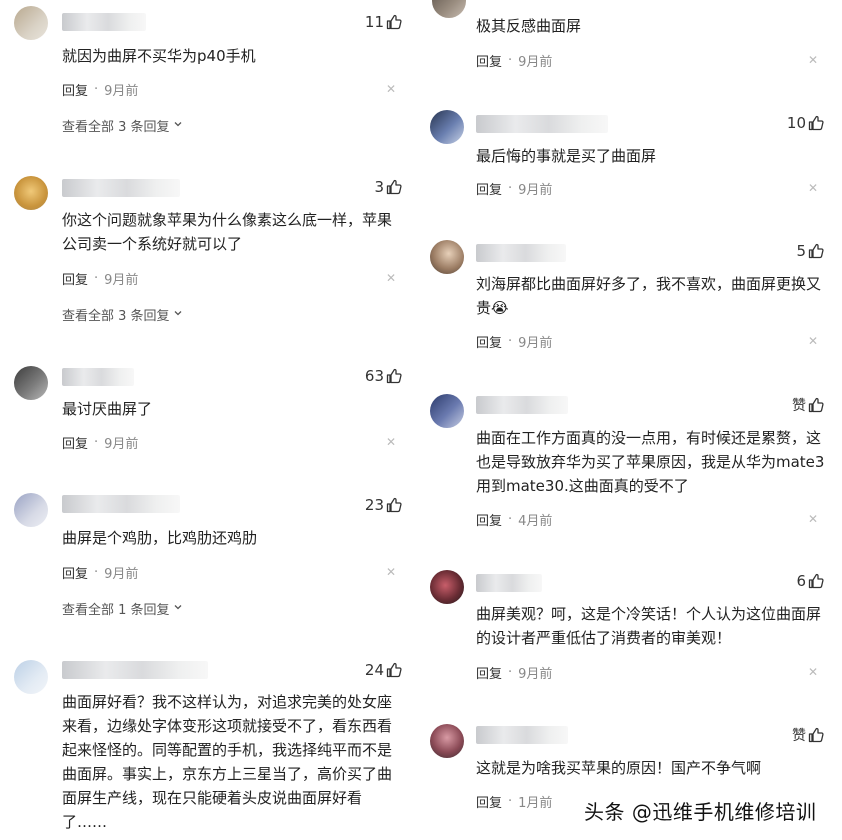 Image resolution: width=842 pixels, height=840 pixels. What do you see at coordinates (810, 251) in the screenshot?
I see `like-button: 5` at bounding box center [810, 251].